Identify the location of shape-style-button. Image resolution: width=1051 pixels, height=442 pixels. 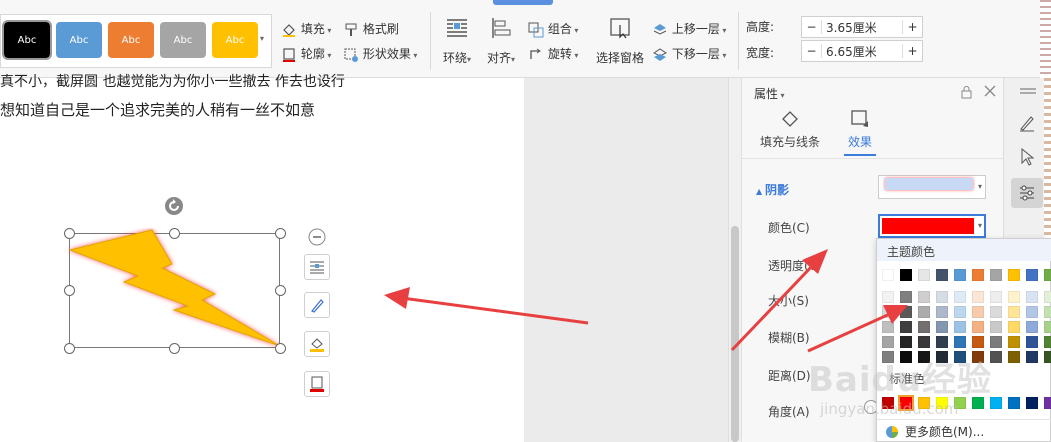
(317, 305).